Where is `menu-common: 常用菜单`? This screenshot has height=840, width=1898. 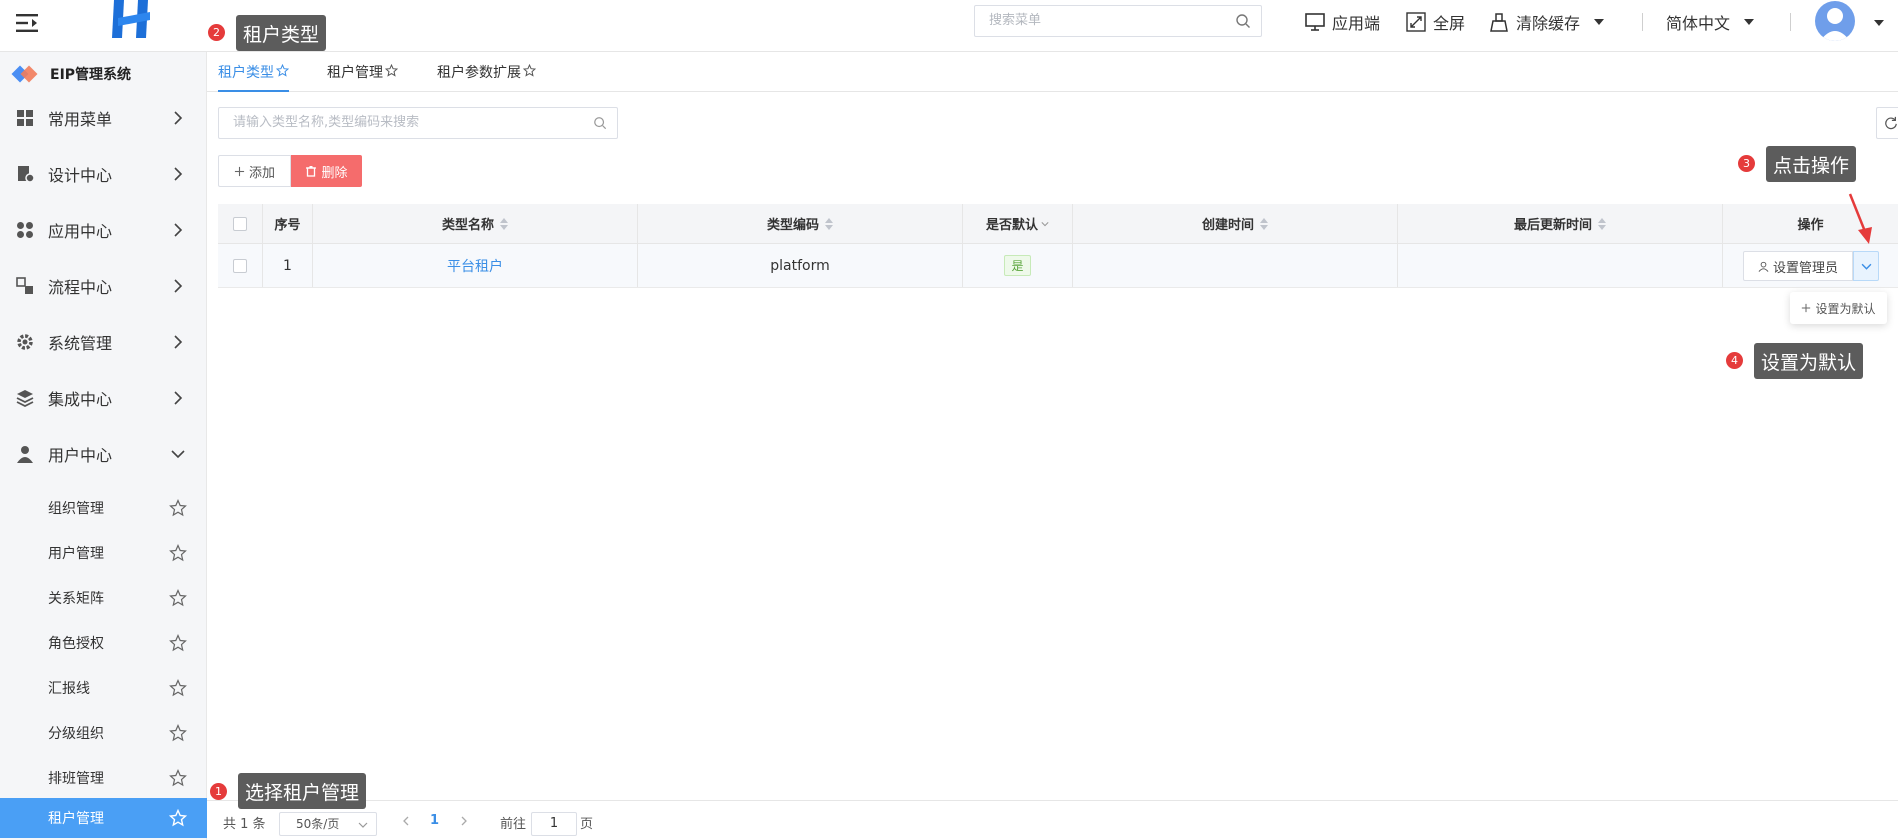 menu-common: 常用菜单 is located at coordinates (103, 118).